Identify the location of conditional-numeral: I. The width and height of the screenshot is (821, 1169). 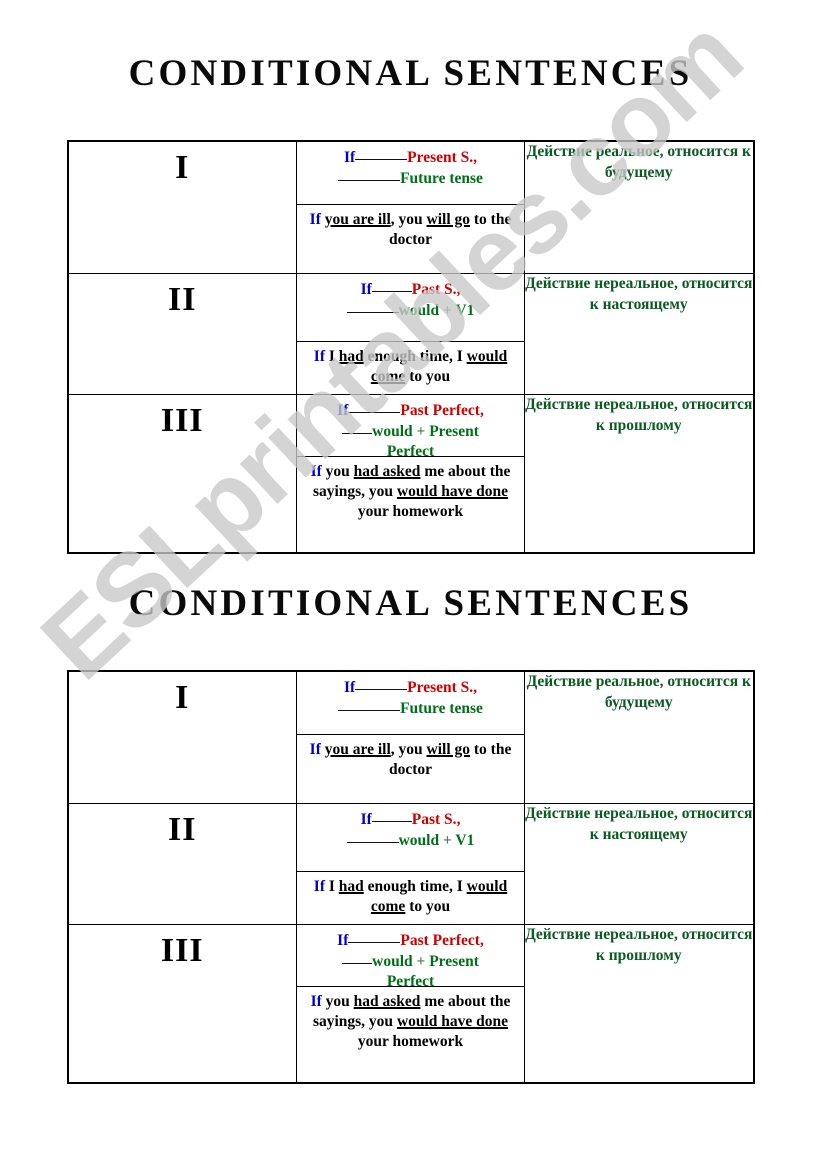
(182, 167).